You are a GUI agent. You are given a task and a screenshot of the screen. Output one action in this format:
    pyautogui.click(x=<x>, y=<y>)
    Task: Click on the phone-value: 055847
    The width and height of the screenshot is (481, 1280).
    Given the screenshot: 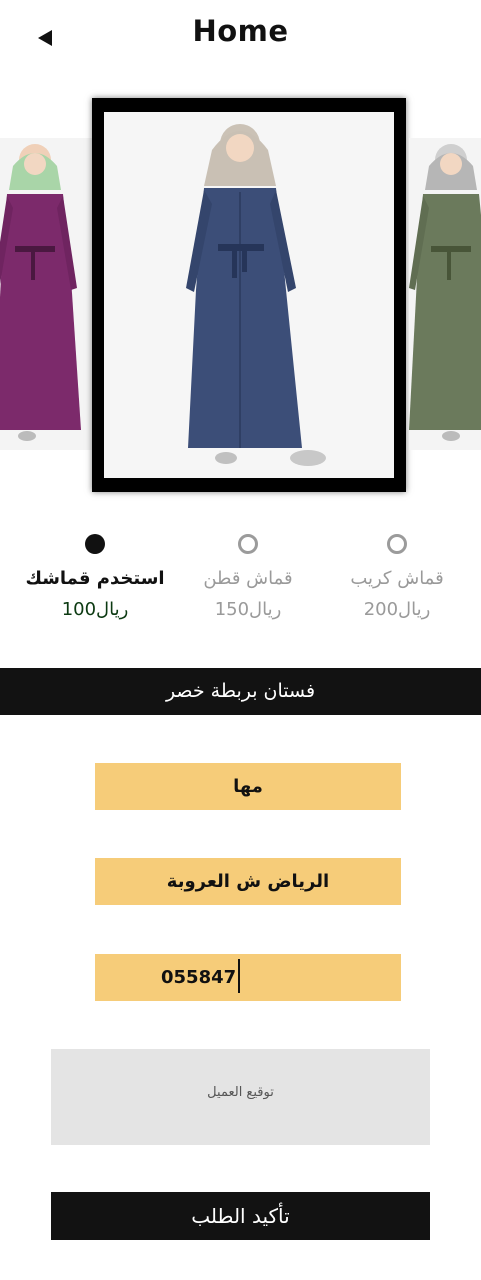 What is the action you would take?
    pyautogui.click(x=199, y=977)
    